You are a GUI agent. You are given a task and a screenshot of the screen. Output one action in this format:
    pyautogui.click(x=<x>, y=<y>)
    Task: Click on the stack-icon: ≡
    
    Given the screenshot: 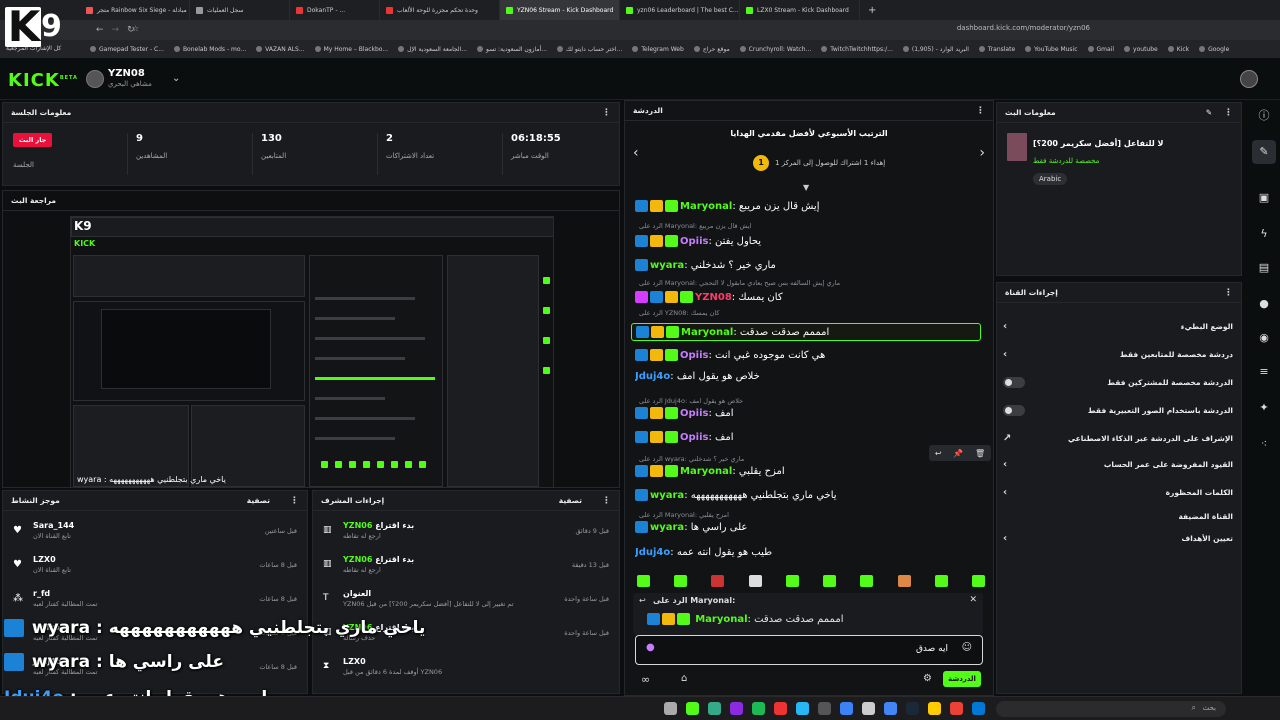 What is the action you would take?
    pyautogui.click(x=1264, y=372)
    